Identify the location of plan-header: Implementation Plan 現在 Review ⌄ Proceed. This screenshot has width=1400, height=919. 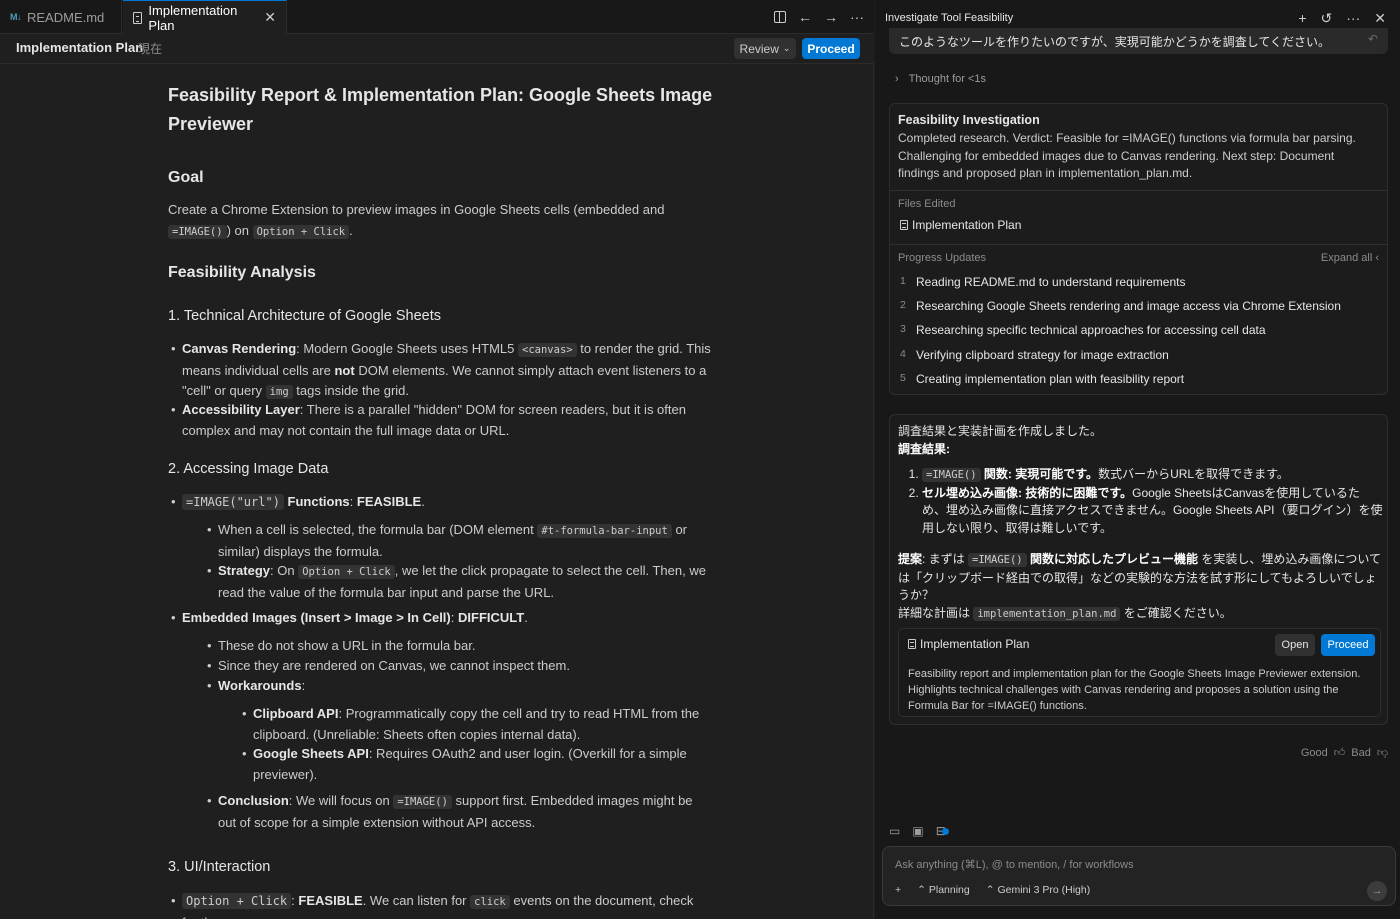
(437, 49).